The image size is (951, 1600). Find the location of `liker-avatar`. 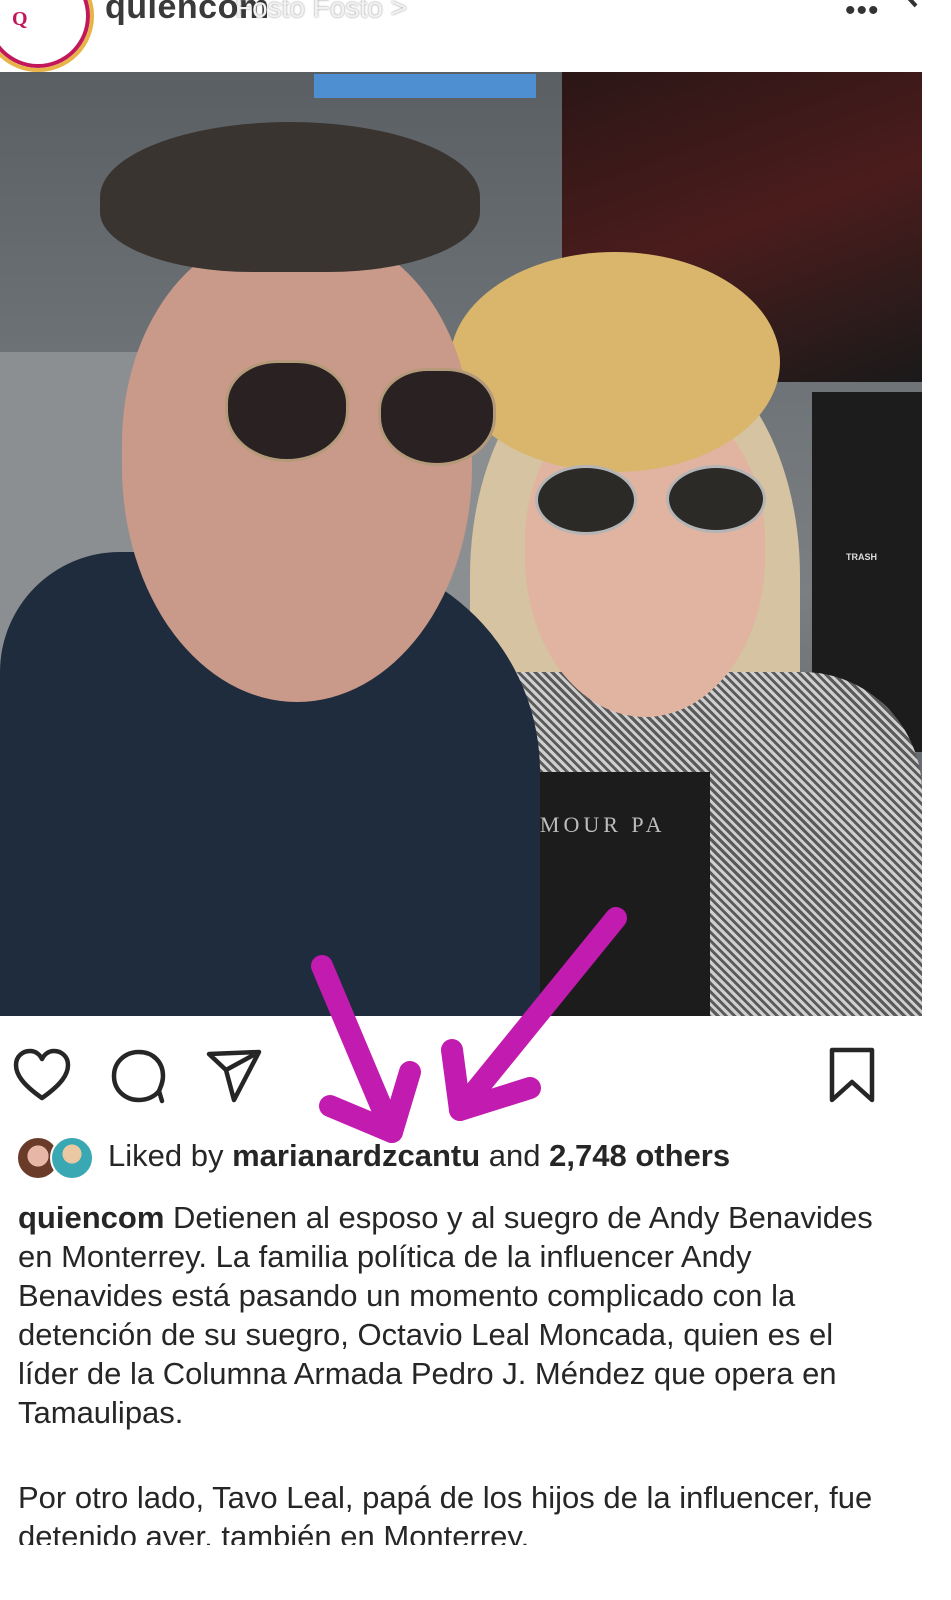

liker-avatar is located at coordinates (72, 1158).